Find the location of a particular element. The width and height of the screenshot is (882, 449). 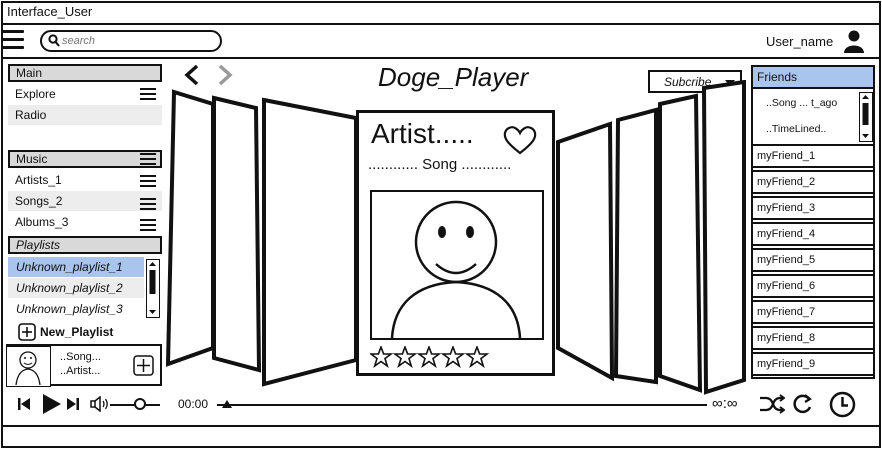

footer-divider is located at coordinates (441, 426).